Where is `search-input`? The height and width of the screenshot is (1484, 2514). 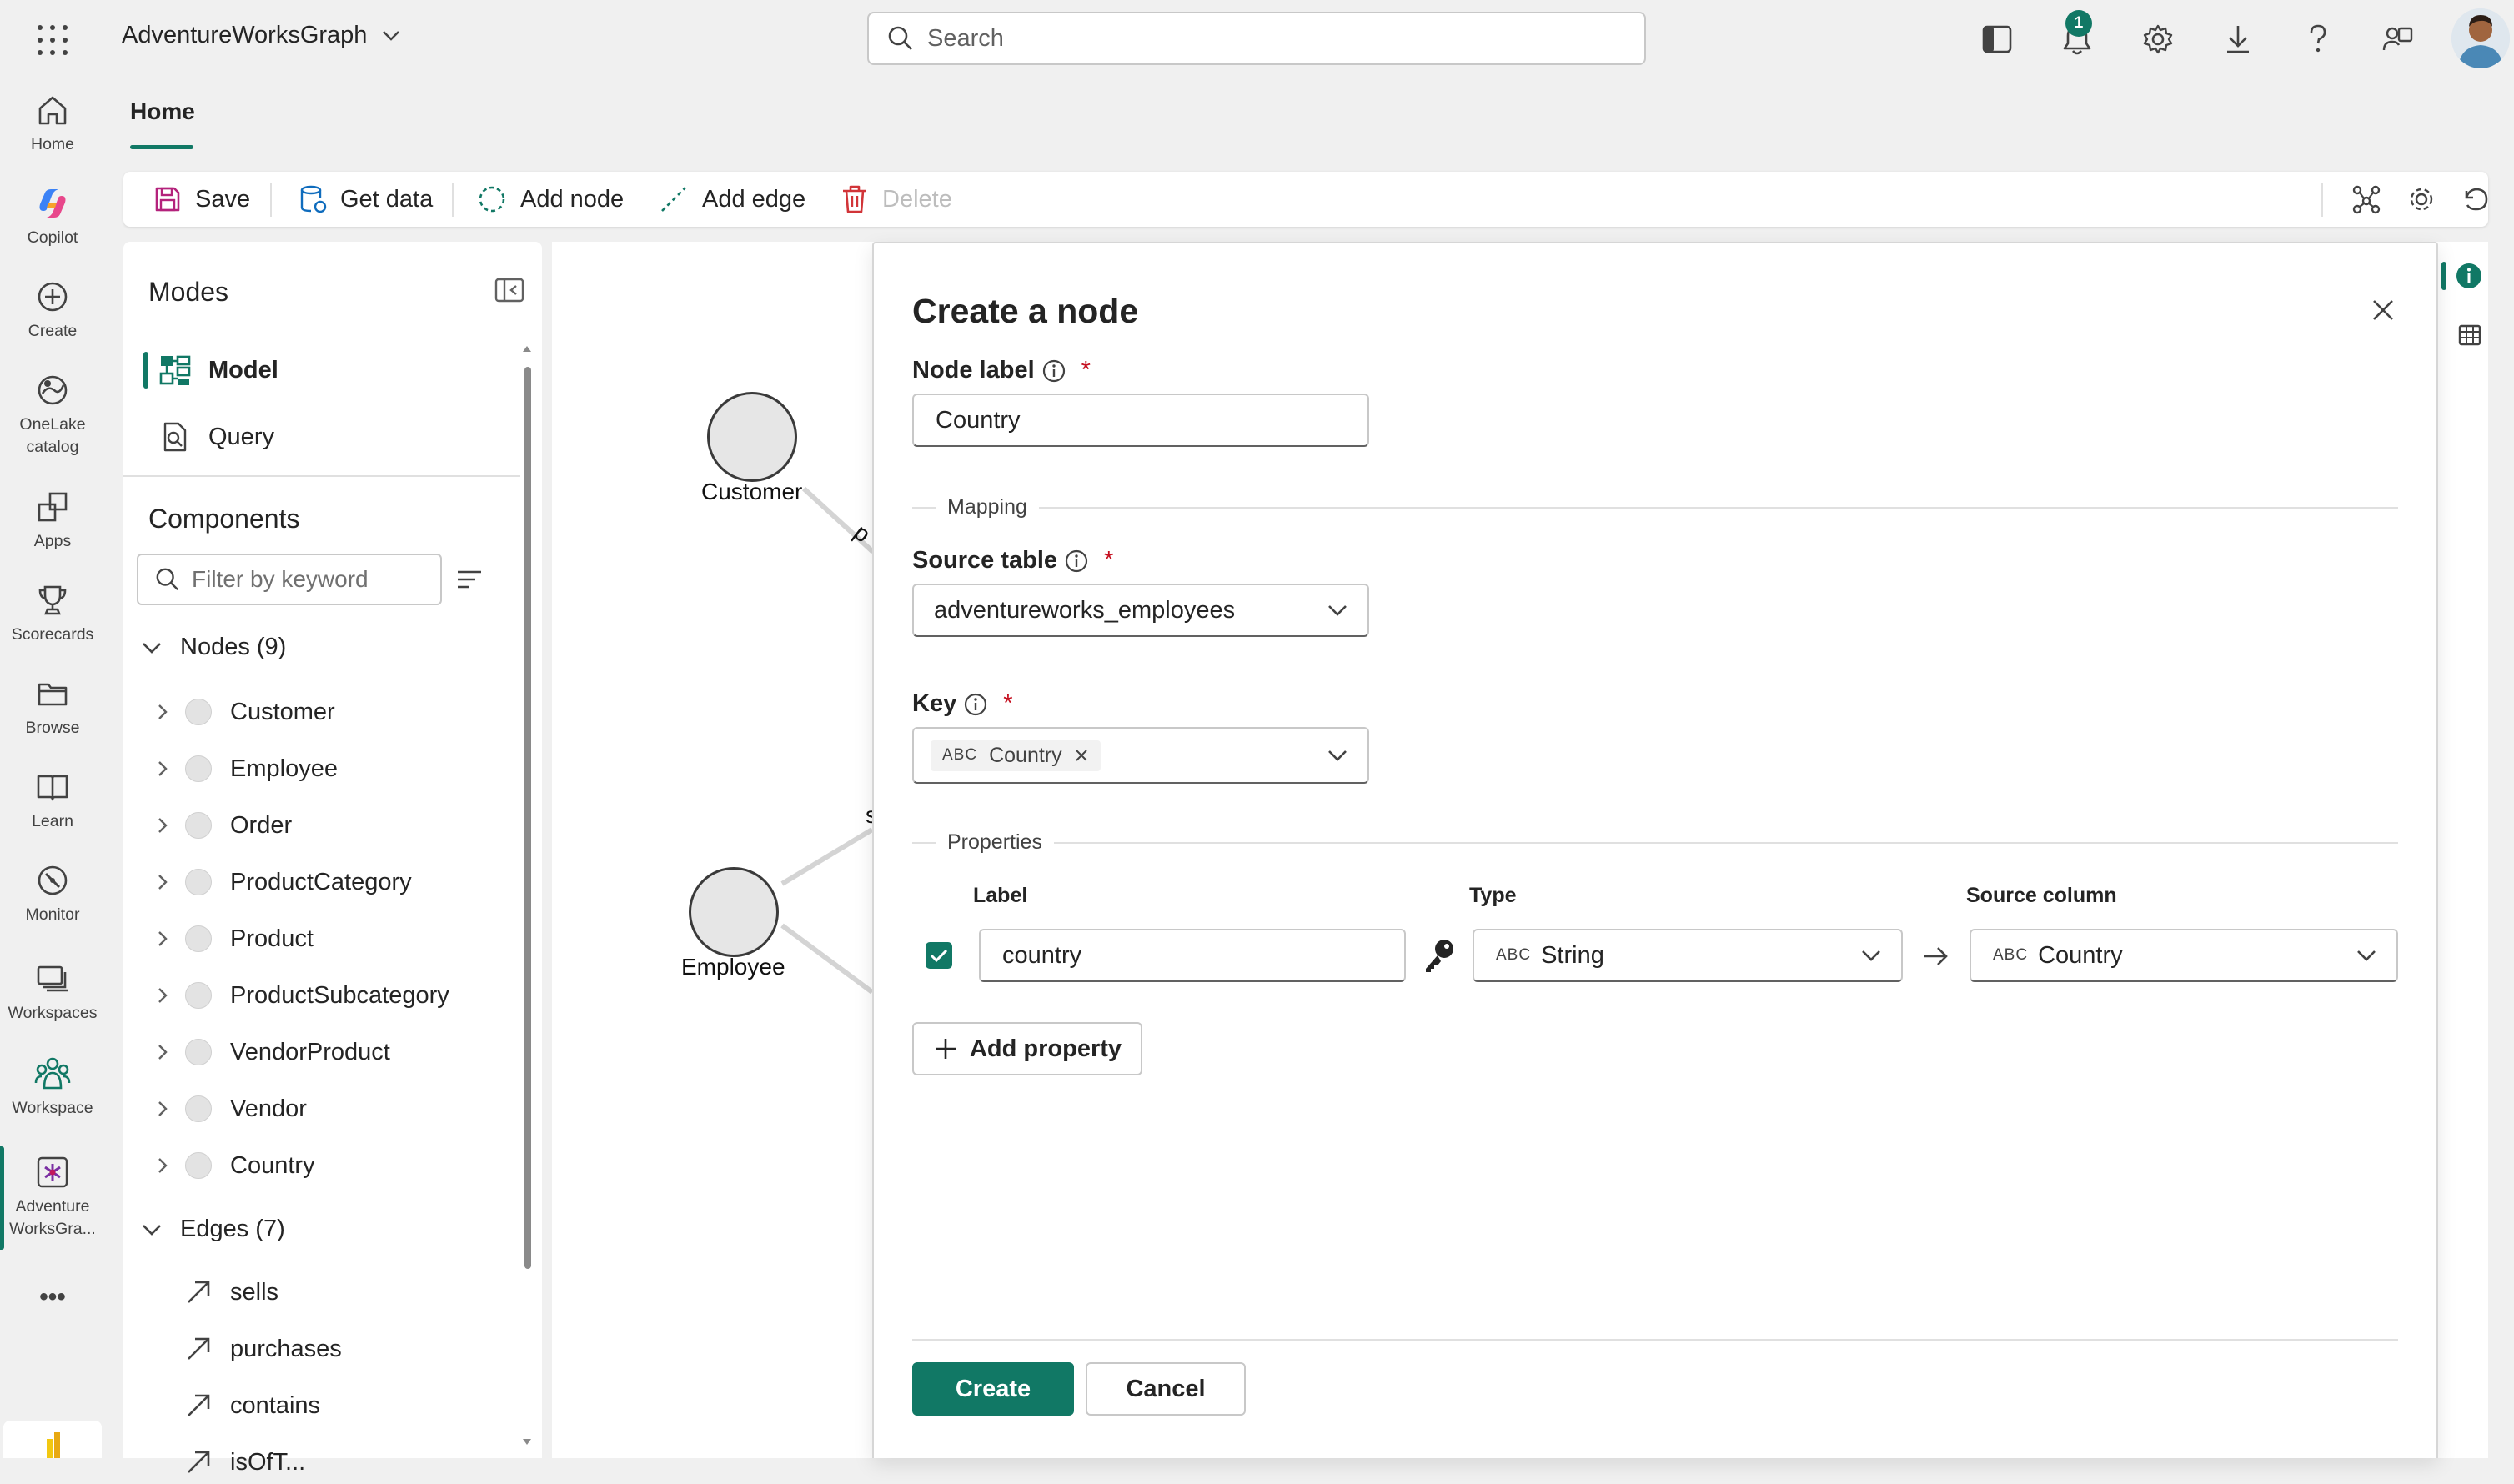
search-input is located at coordinates (1269, 38).